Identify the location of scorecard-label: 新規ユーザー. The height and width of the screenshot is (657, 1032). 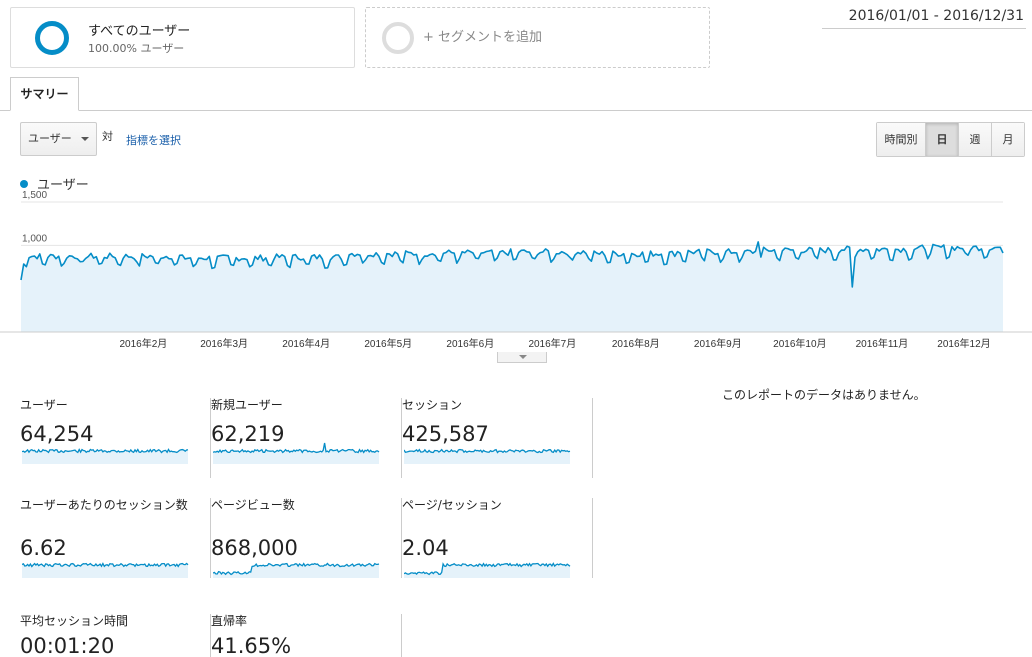
(247, 405).